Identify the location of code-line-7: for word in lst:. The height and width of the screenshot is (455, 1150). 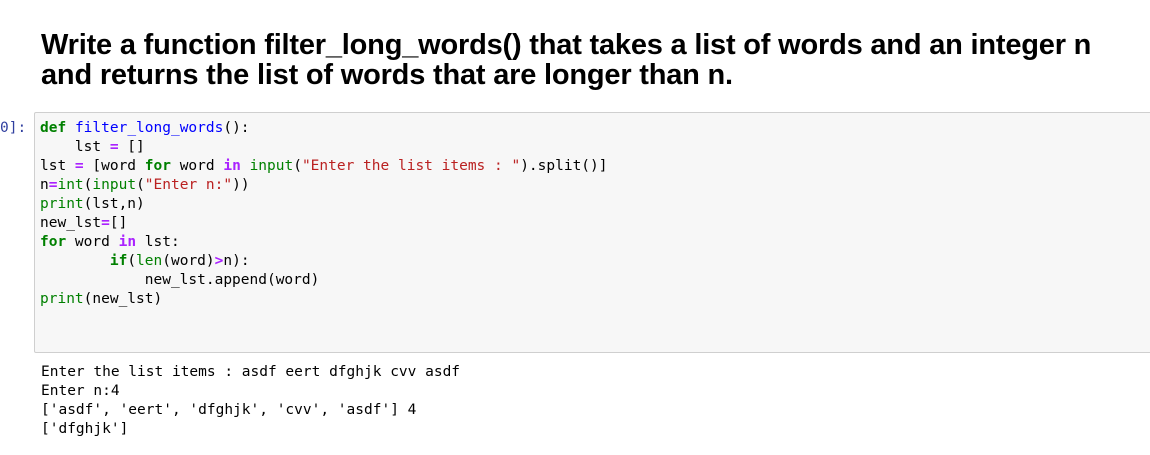
(110, 242).